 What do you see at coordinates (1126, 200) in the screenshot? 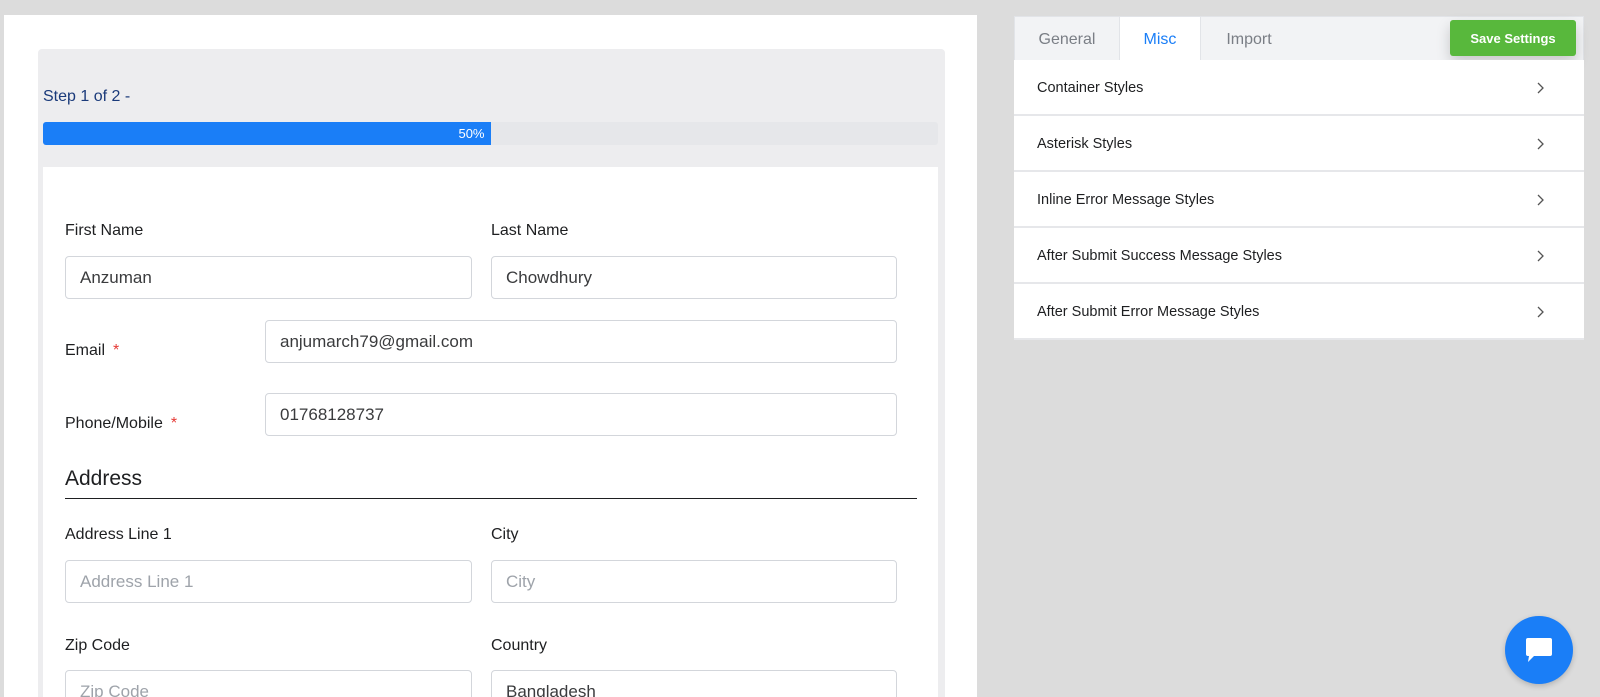
I see `accordion-item-label: Inline Error Message Styles` at bounding box center [1126, 200].